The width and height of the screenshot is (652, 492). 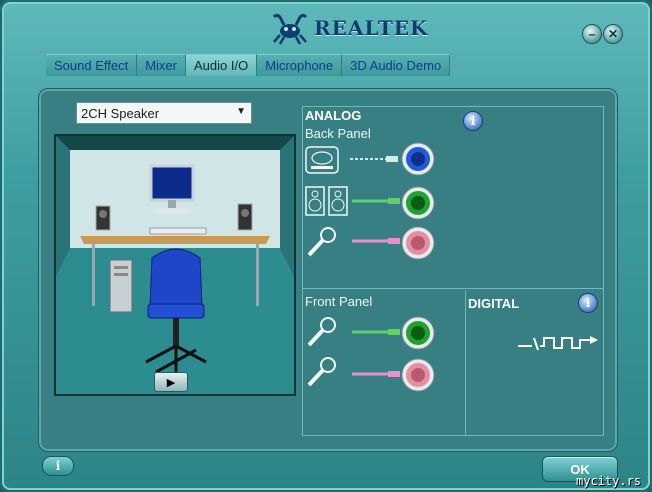 I want to click on tab-sound-effect: Sound Effect, so click(x=92, y=65).